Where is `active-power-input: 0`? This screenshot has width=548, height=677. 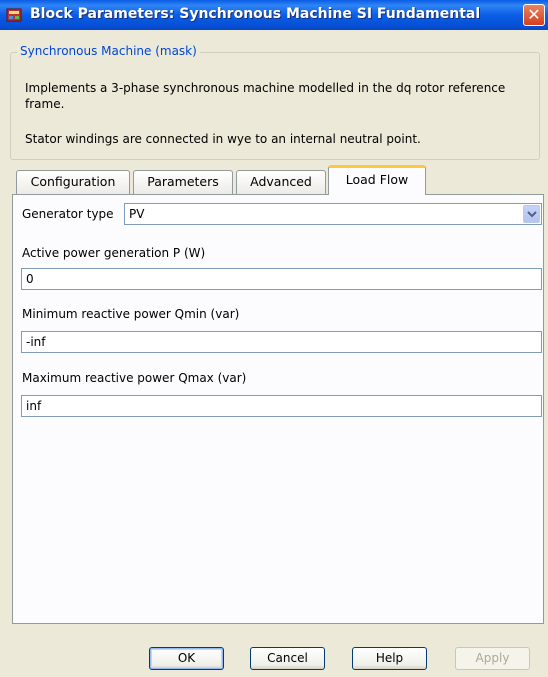 active-power-input: 0 is located at coordinates (281, 279).